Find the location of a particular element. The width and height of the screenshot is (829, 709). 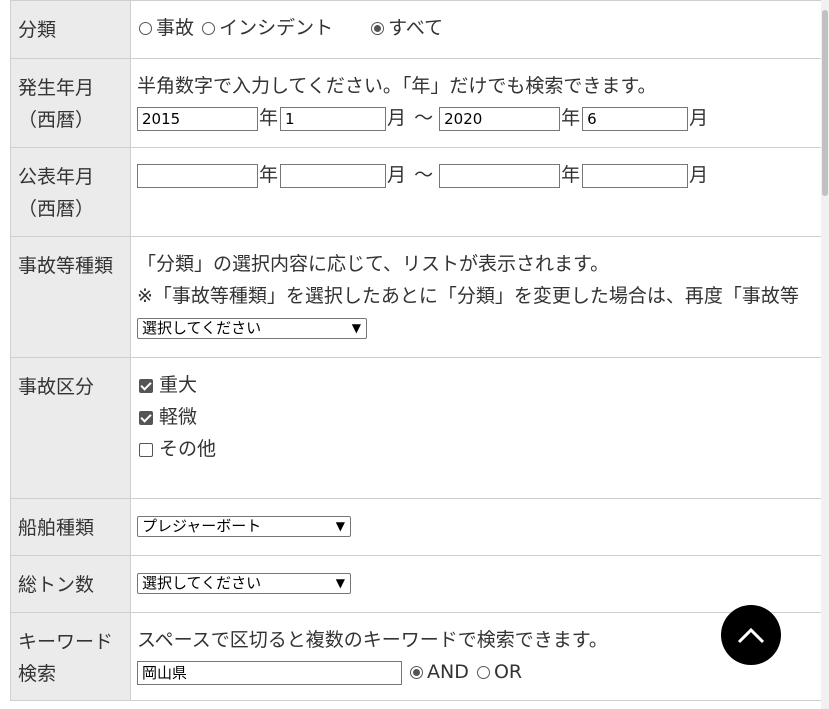

scroll-to-top-button is located at coordinates (751, 635).